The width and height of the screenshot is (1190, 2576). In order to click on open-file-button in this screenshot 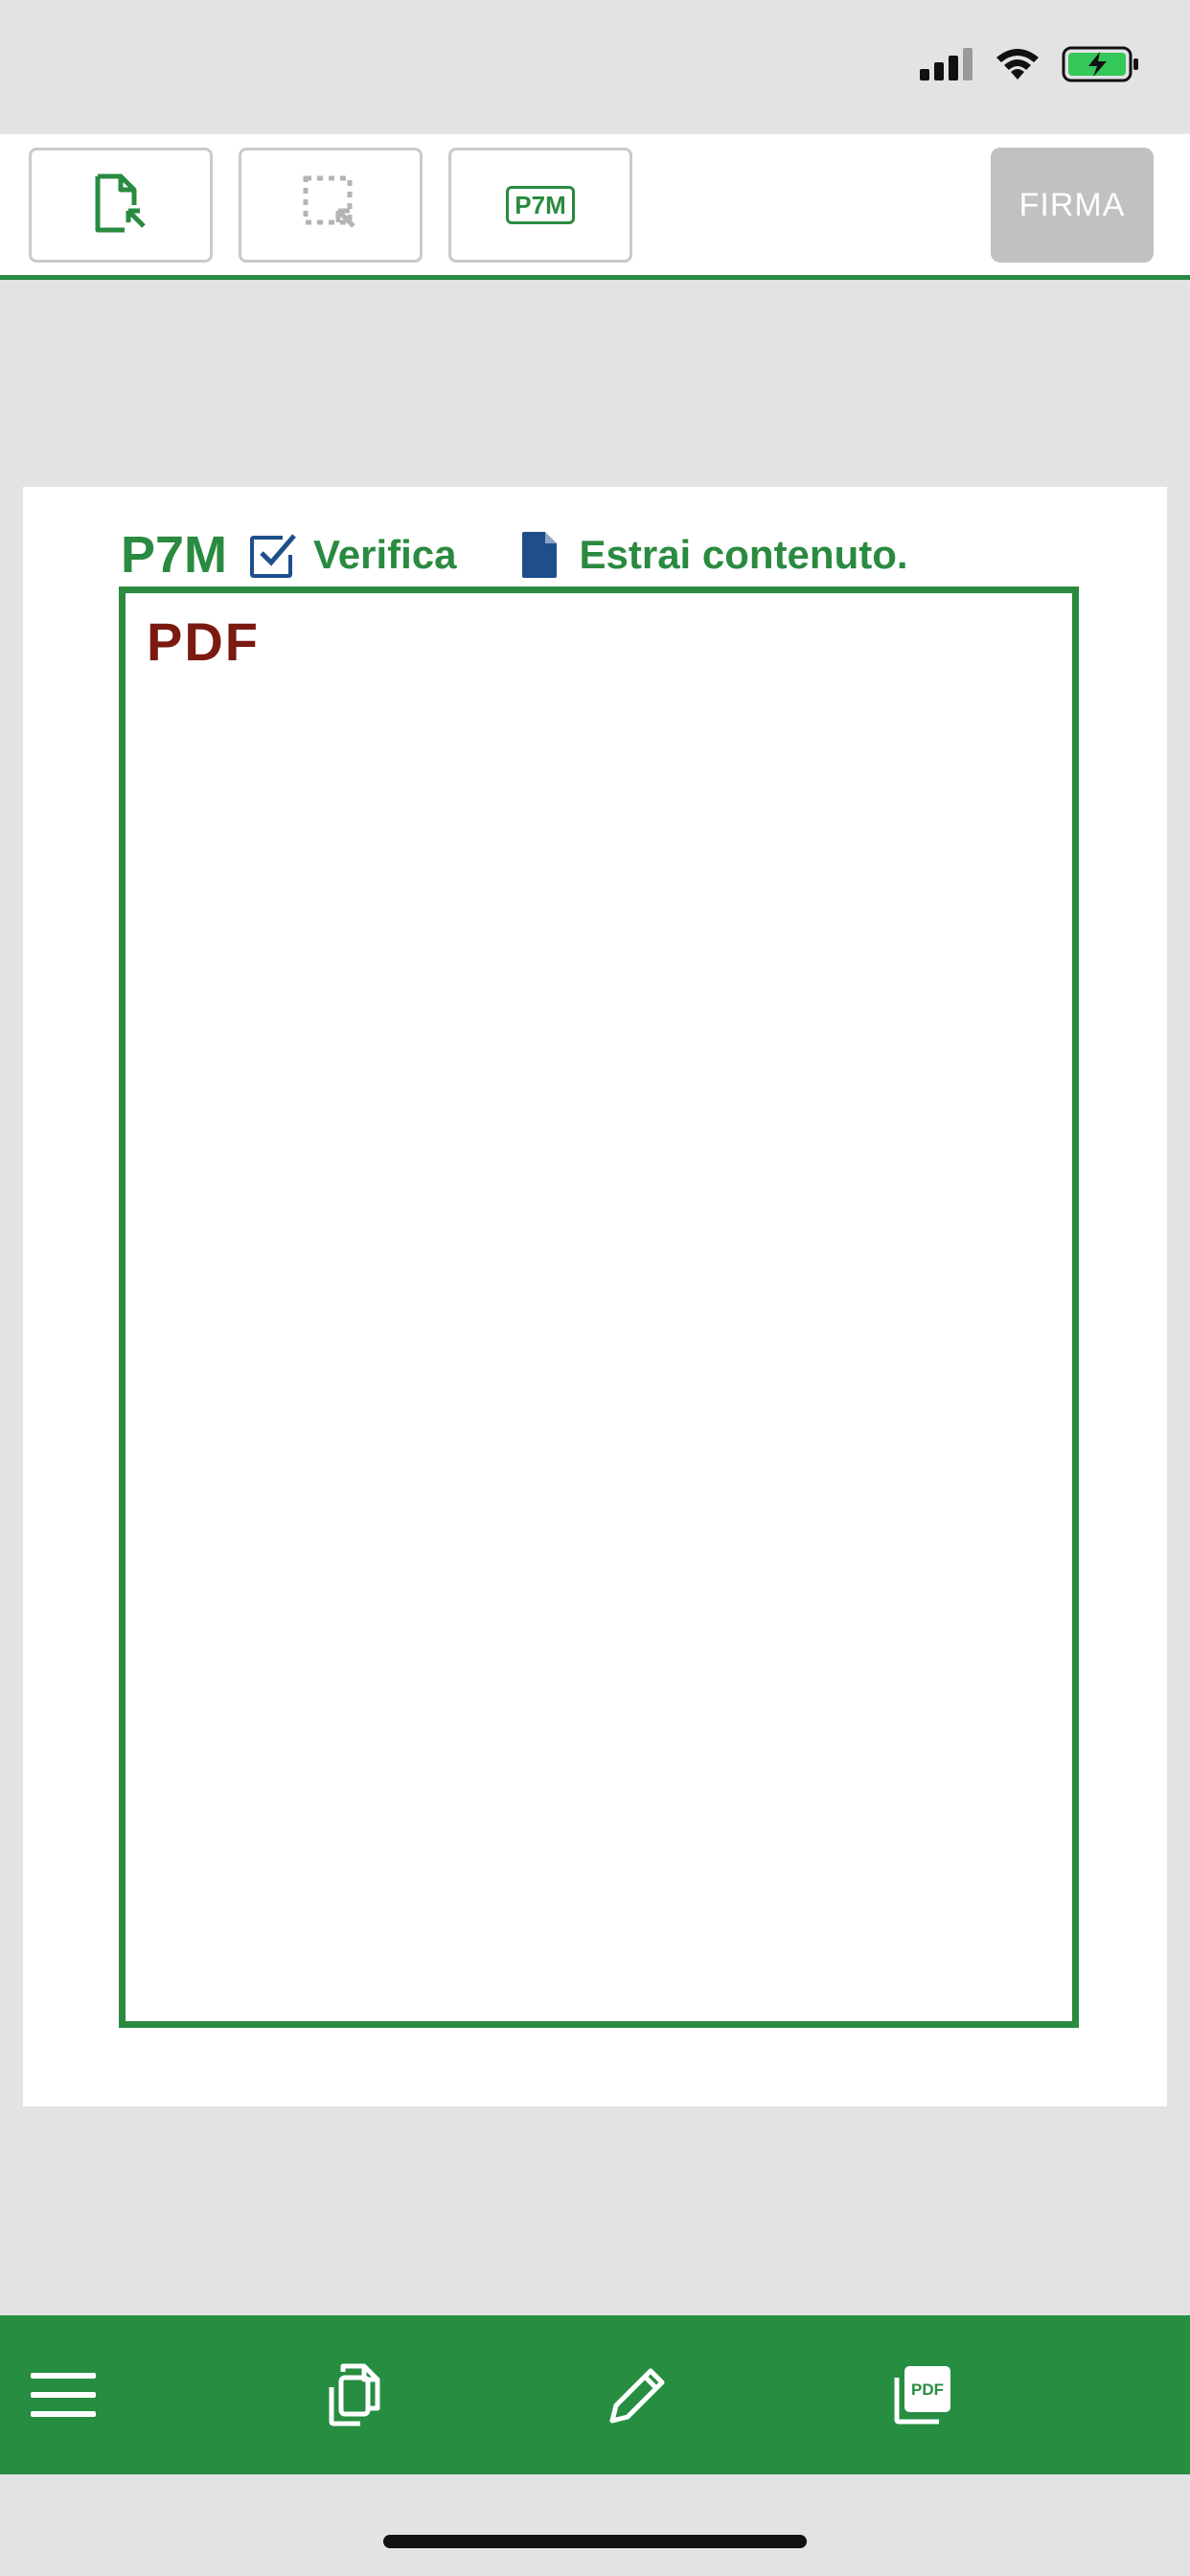, I will do `click(121, 205)`.